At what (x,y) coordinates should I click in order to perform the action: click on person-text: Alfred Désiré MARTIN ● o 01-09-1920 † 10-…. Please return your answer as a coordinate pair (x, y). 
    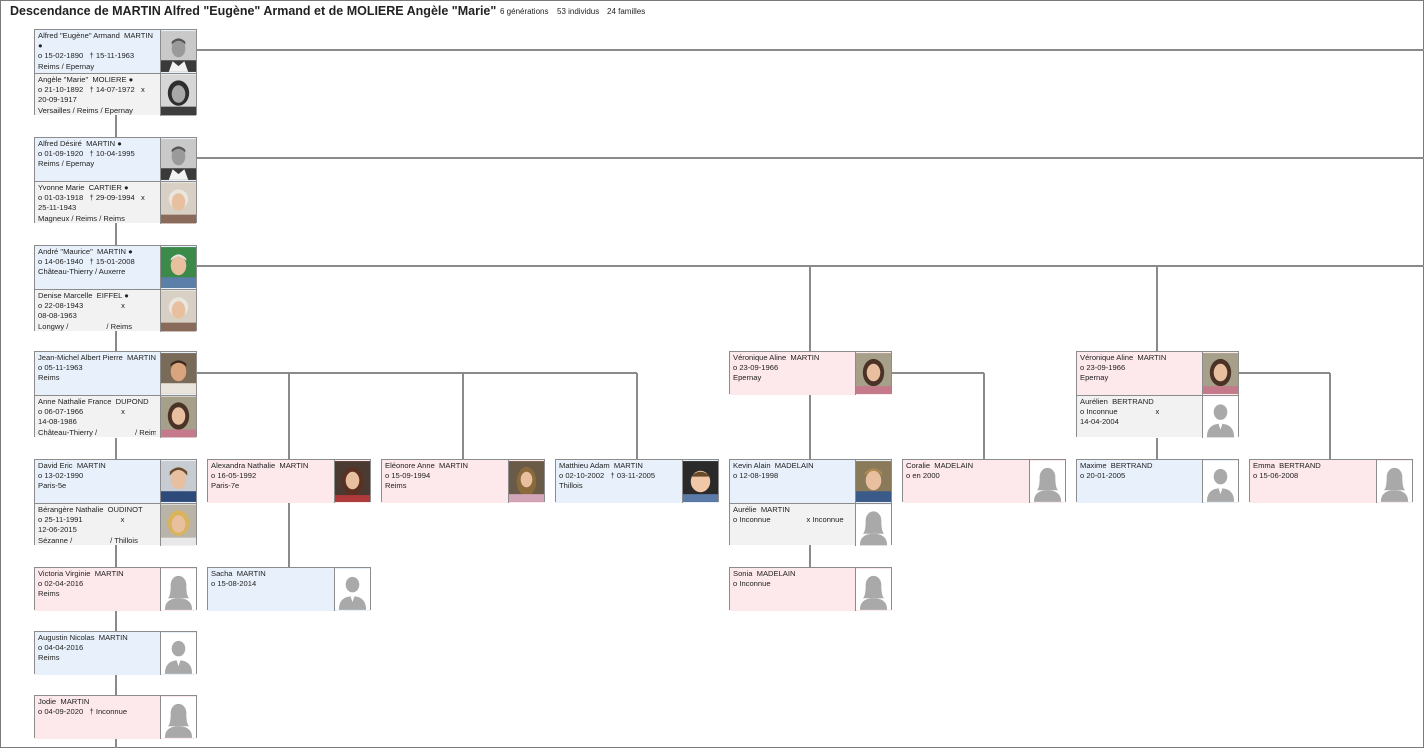
    Looking at the image, I should click on (97, 154).